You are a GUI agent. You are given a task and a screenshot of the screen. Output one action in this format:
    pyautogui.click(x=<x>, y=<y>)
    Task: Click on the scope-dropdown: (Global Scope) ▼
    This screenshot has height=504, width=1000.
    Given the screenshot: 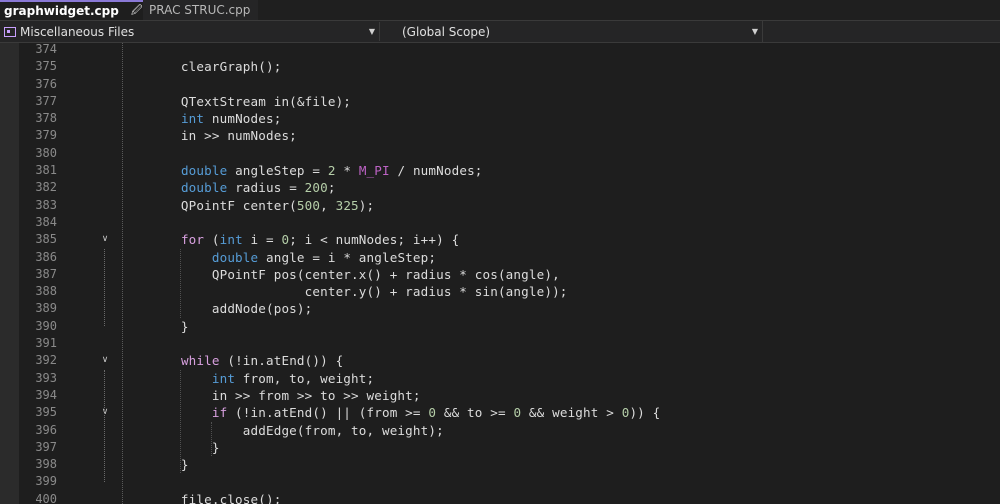 What is the action you would take?
    pyautogui.click(x=579, y=31)
    